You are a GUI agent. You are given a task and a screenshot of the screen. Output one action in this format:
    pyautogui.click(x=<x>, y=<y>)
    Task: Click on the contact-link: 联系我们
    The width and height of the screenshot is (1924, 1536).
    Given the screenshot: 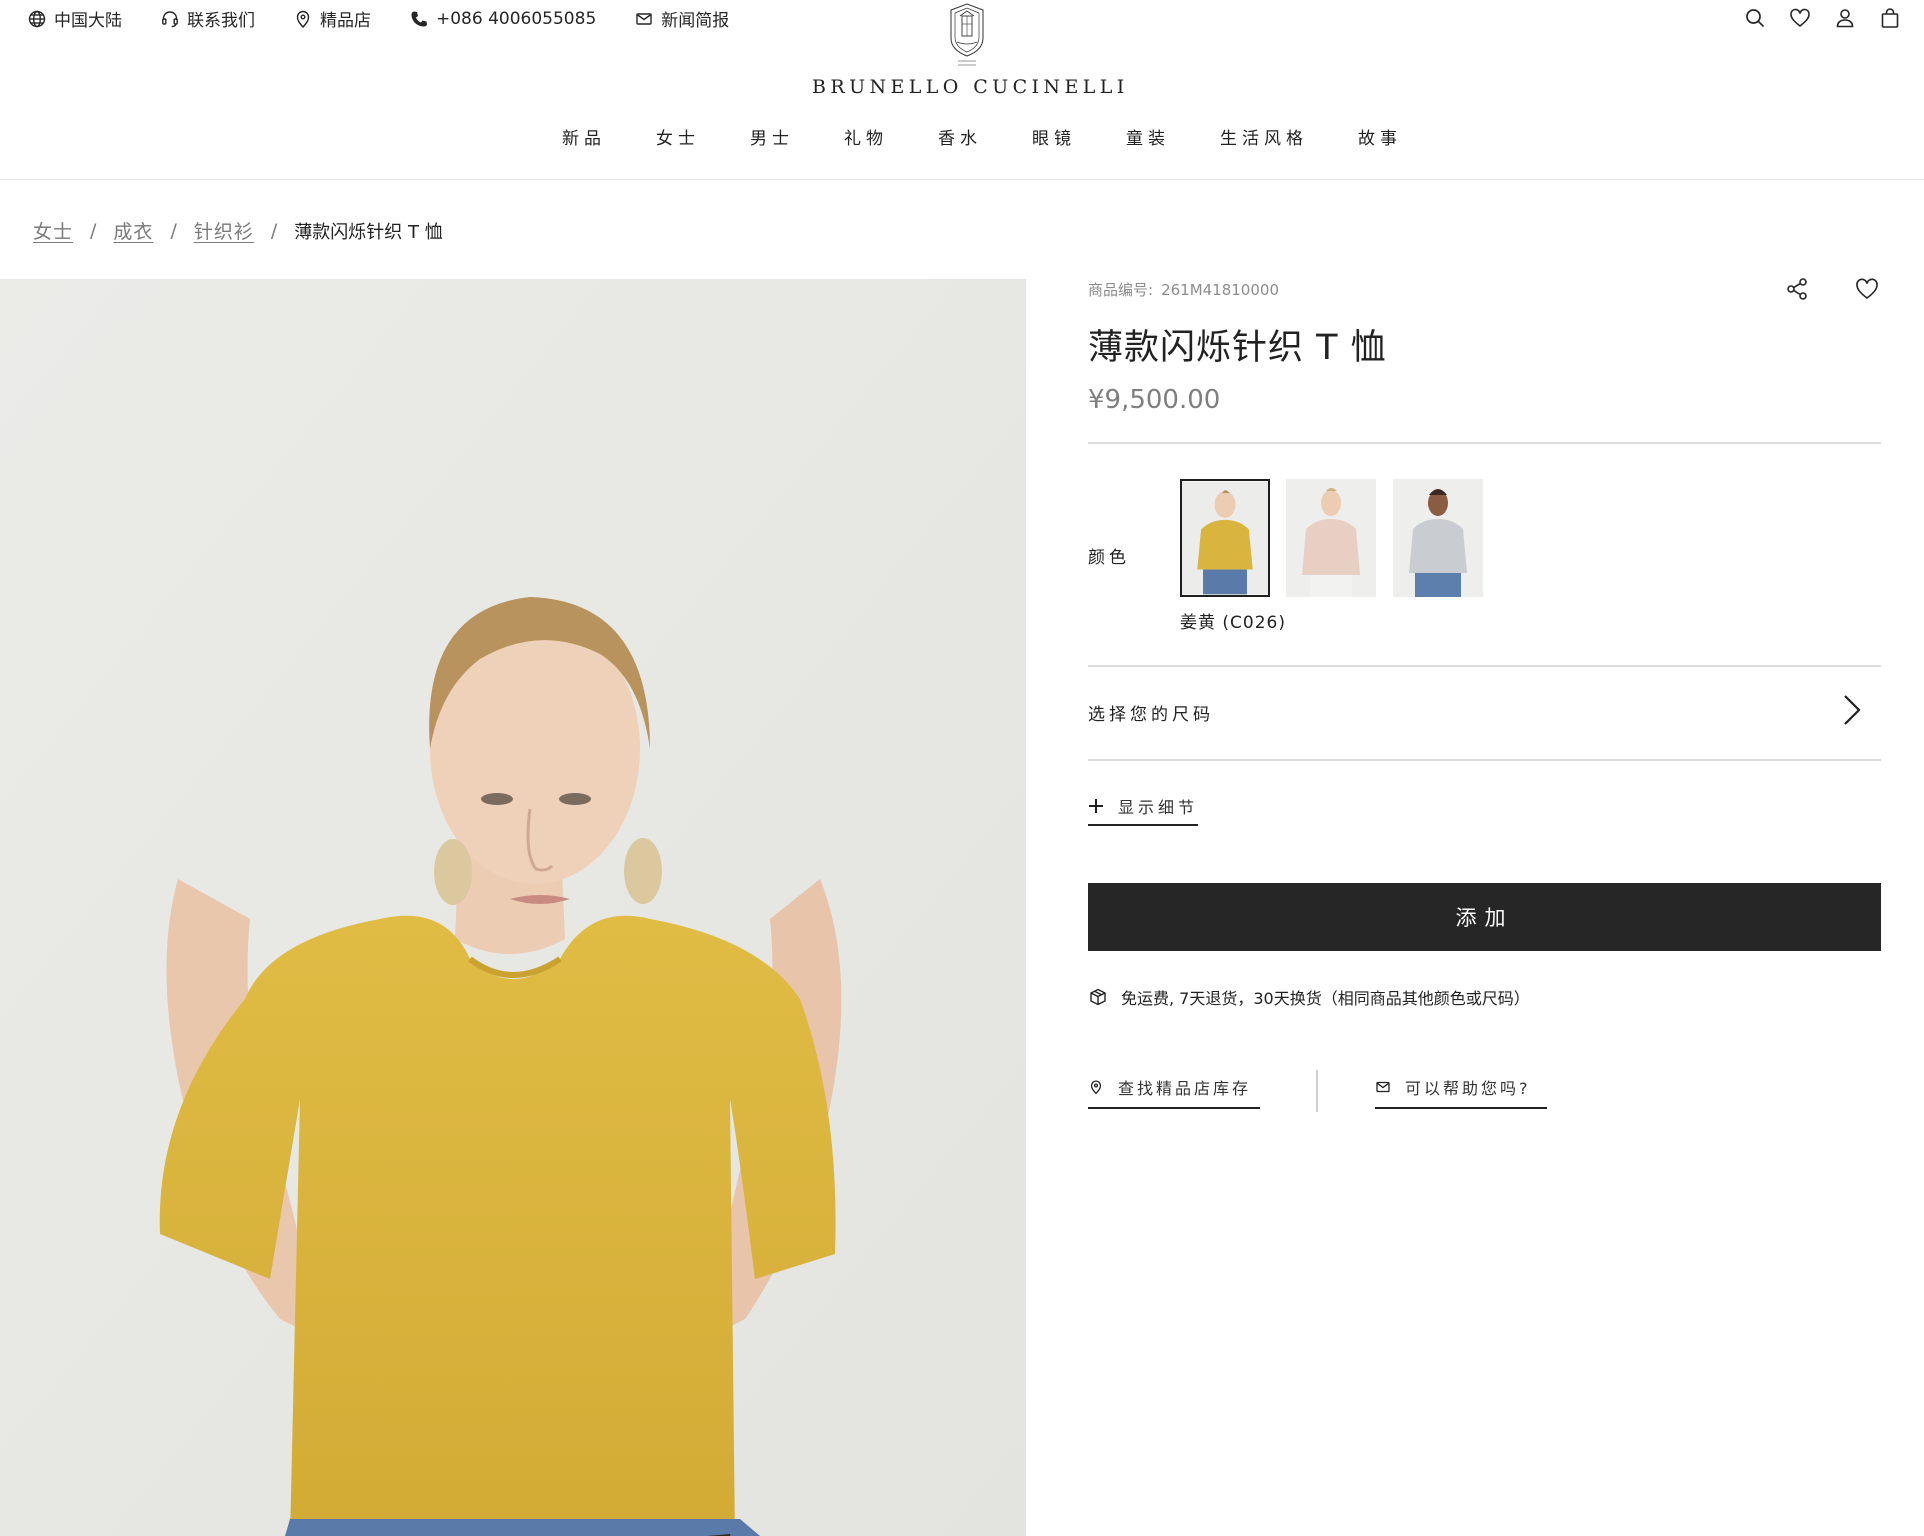 What is the action you would take?
    pyautogui.click(x=207, y=18)
    